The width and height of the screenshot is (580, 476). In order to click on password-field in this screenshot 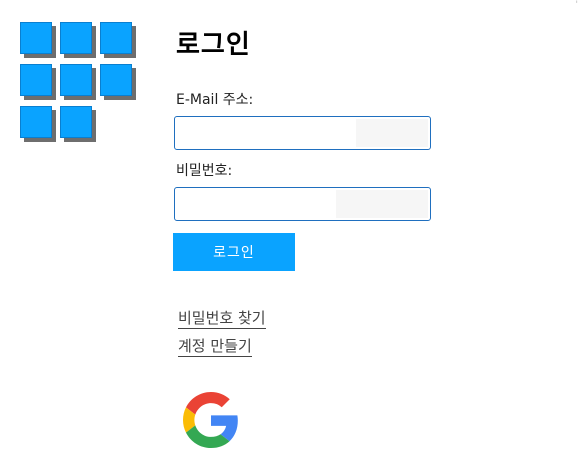, I will do `click(302, 204)`.